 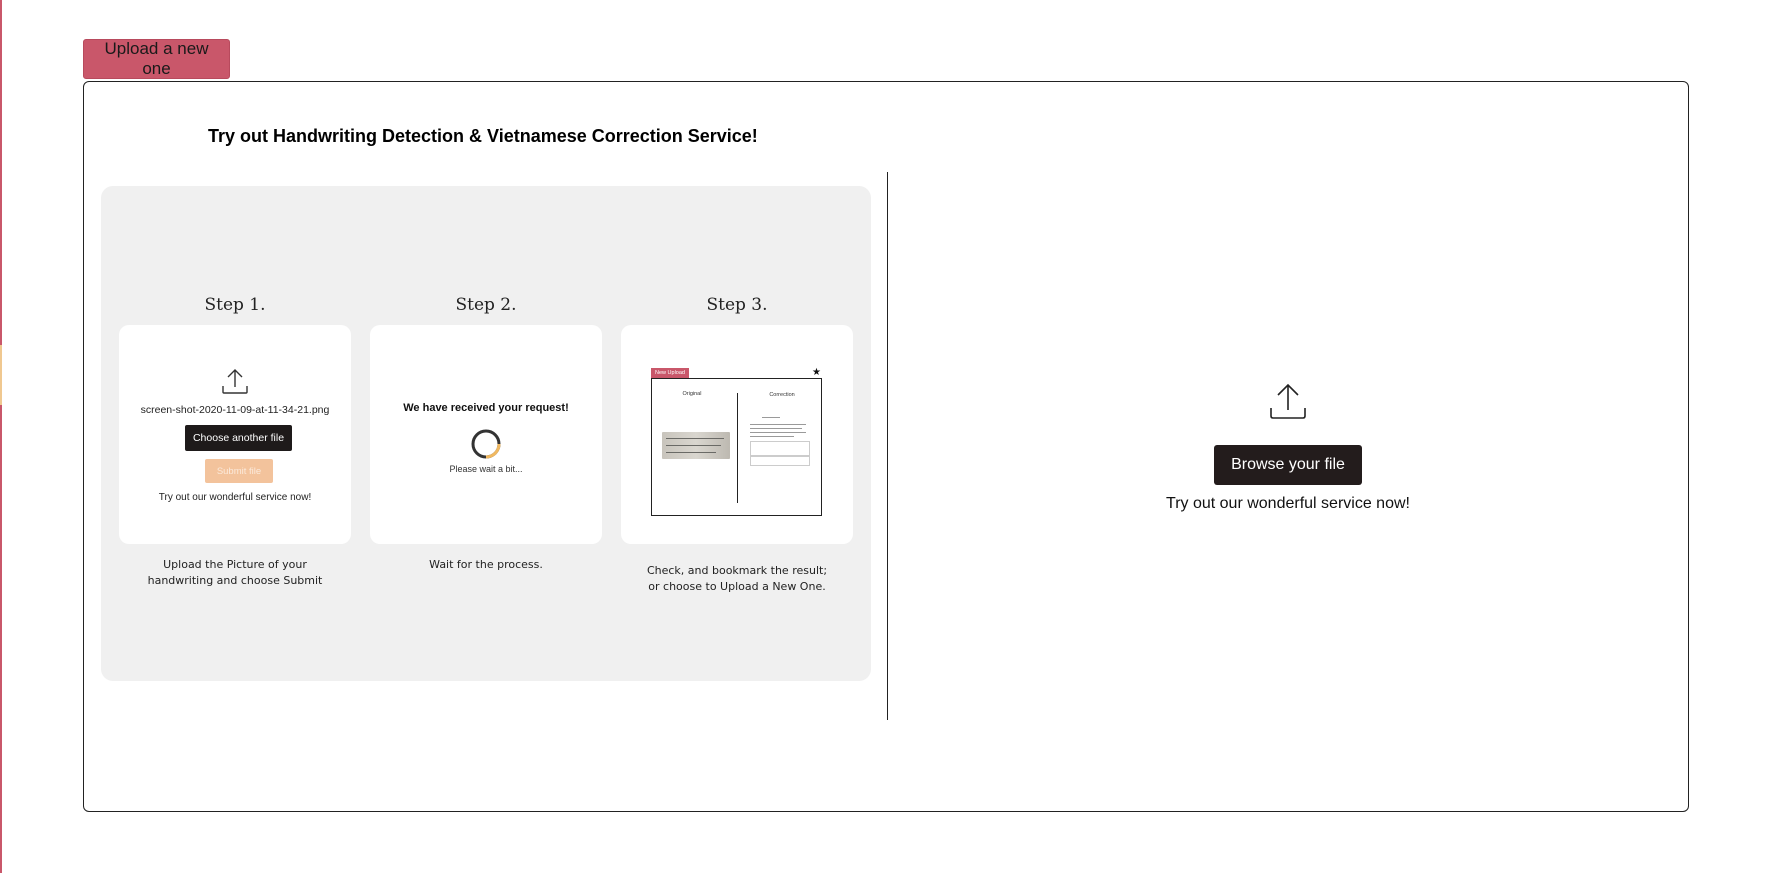 I want to click on column-divider, so click(x=737, y=448).